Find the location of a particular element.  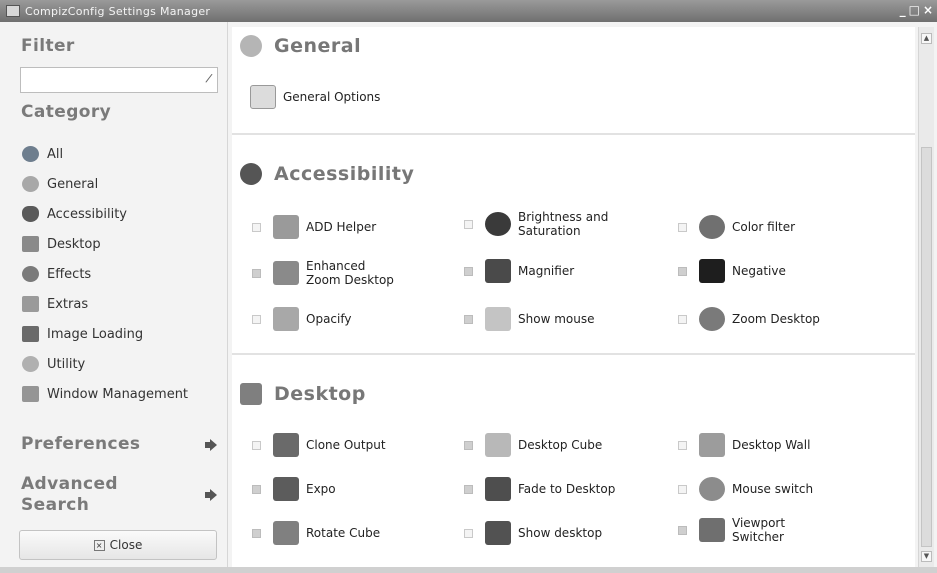

vertical-scrollbar: ▲ ▼ is located at coordinates (926, 297).